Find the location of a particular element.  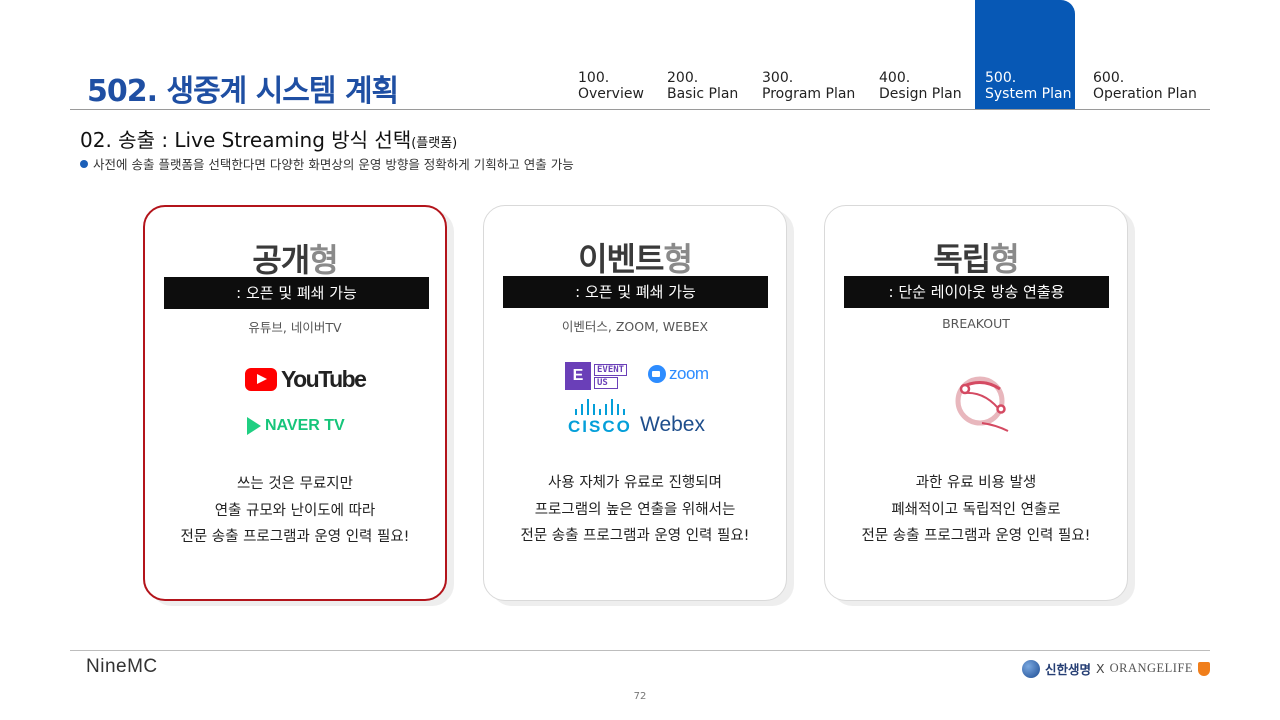

cisco-wordmark: CISCO is located at coordinates (600, 426).